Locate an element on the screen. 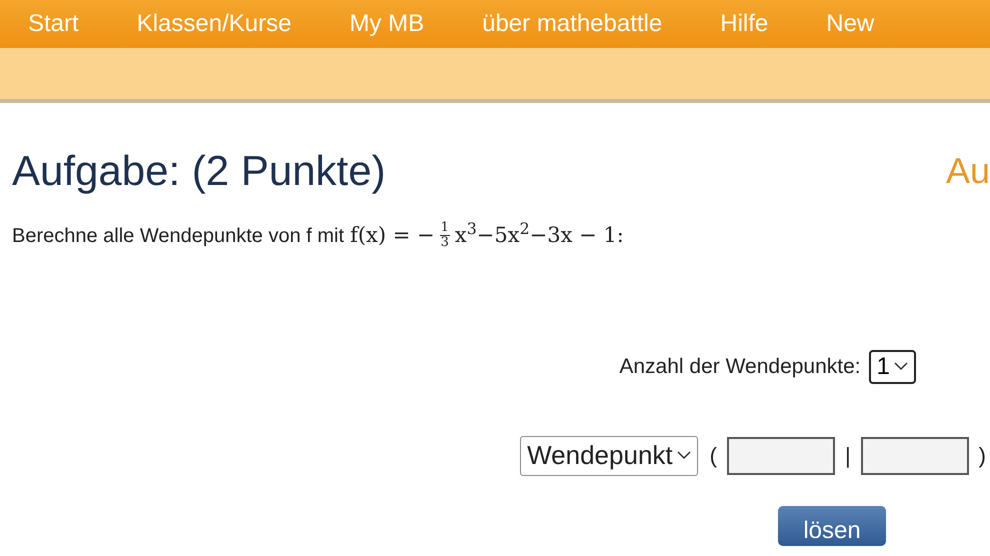 The image size is (990, 556). solve-button: lösen is located at coordinates (832, 526).